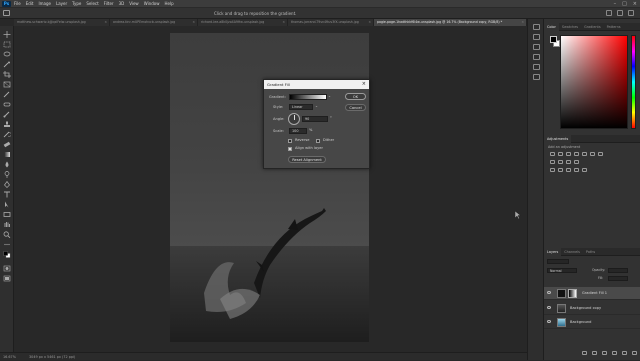  Describe the element at coordinates (76, 4) in the screenshot. I see `menu-type: Type` at that location.